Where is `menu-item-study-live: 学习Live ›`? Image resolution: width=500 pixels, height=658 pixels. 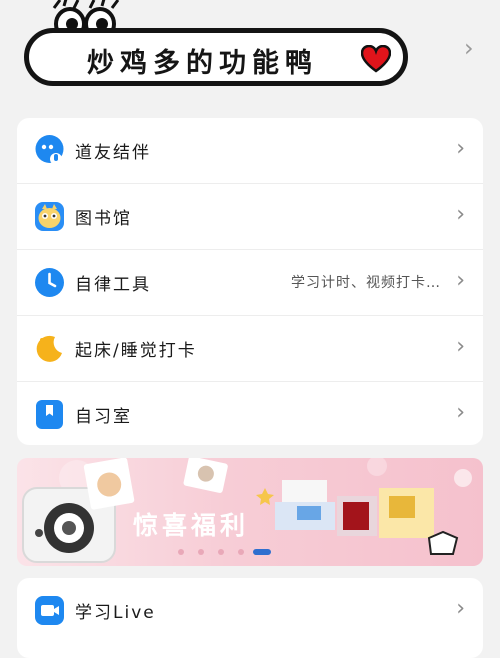
menu-item-study-live: 学习Live › is located at coordinates (250, 610).